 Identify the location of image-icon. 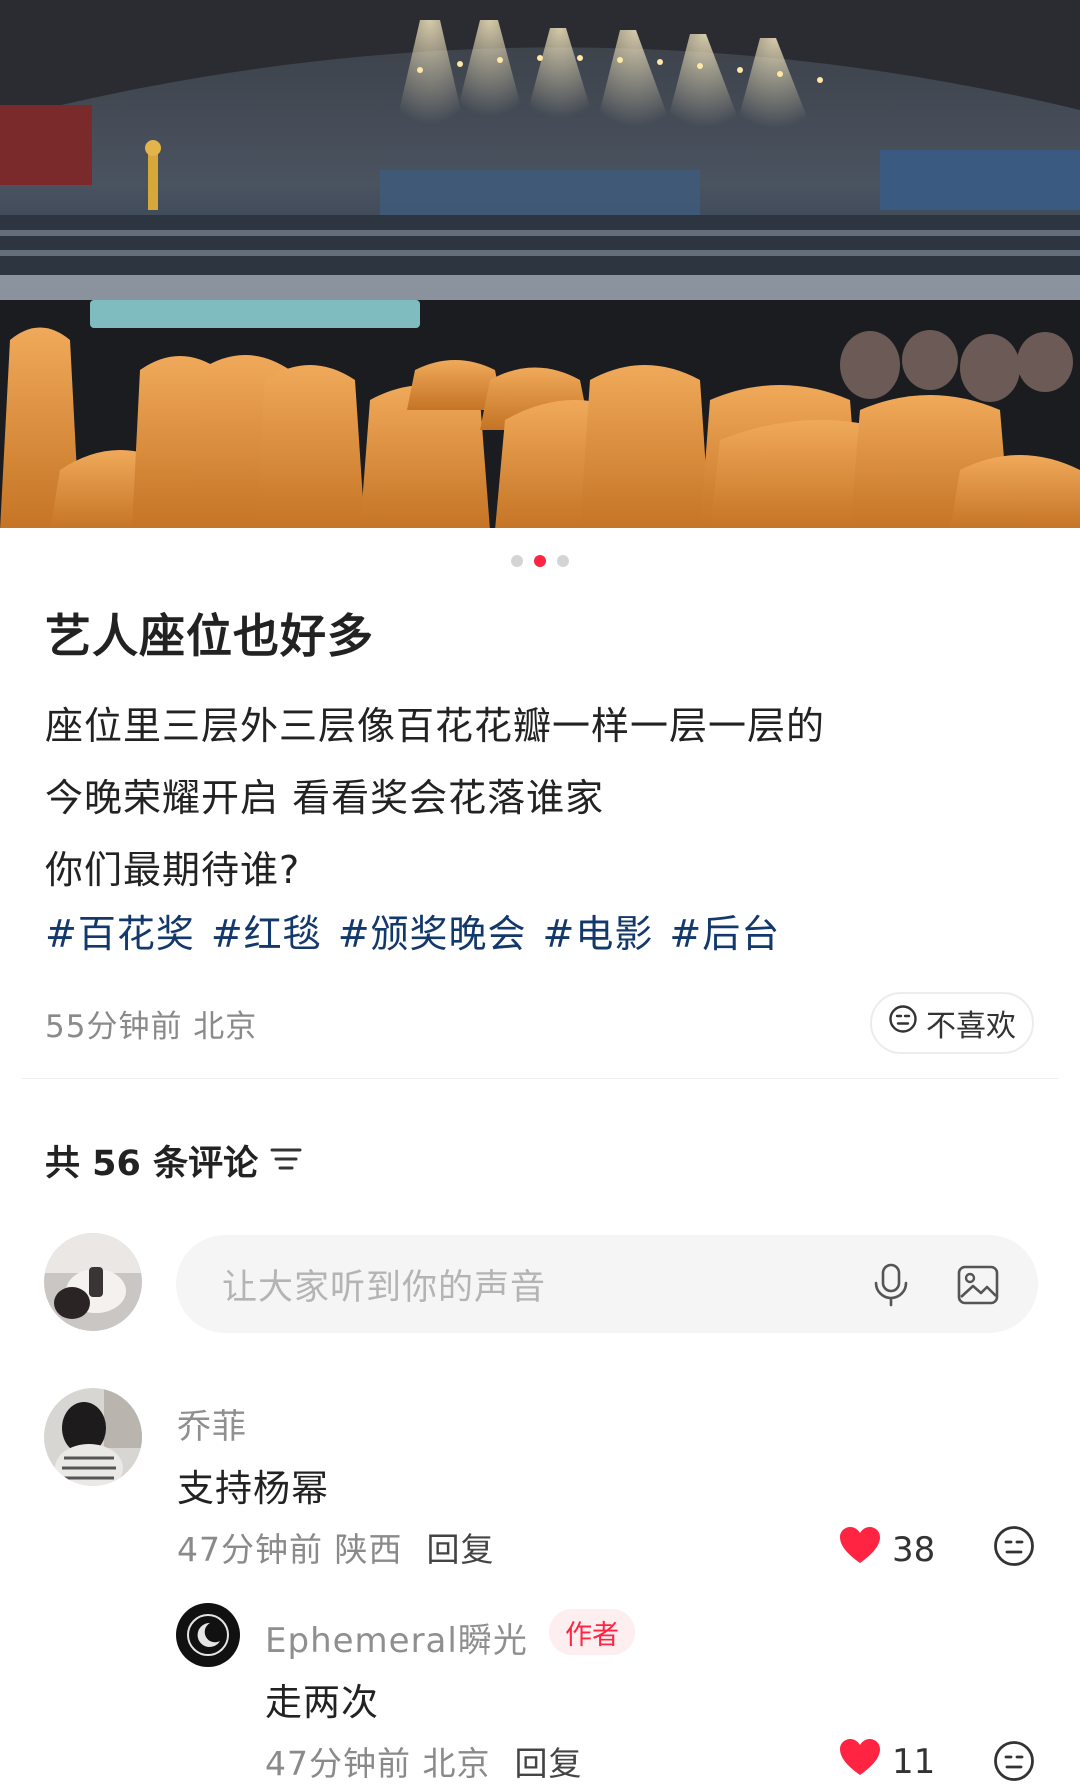
(978, 1287).